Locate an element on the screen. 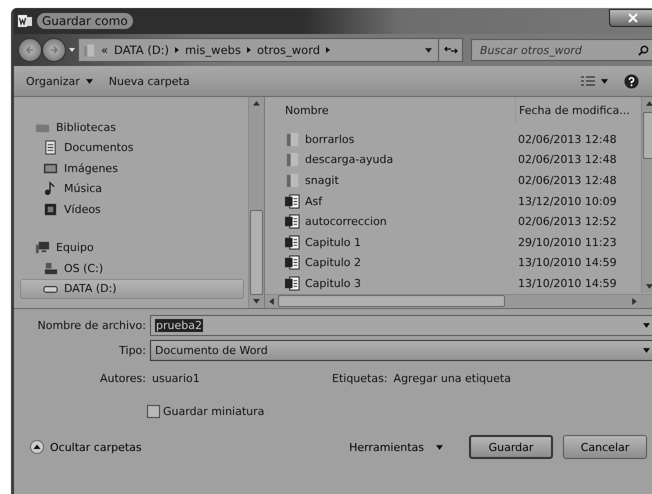 Image resolution: width=652 pixels, height=494 pixels. file-date: 29/10/2010 11:23 is located at coordinates (567, 242).